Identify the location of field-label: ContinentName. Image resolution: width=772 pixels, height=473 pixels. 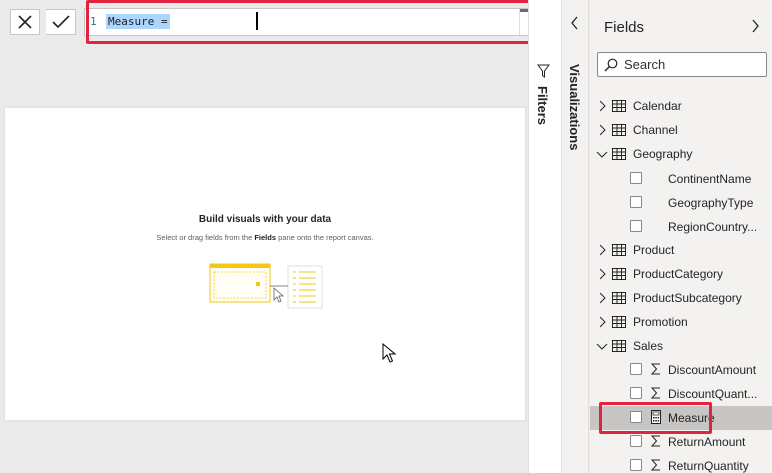
(710, 179).